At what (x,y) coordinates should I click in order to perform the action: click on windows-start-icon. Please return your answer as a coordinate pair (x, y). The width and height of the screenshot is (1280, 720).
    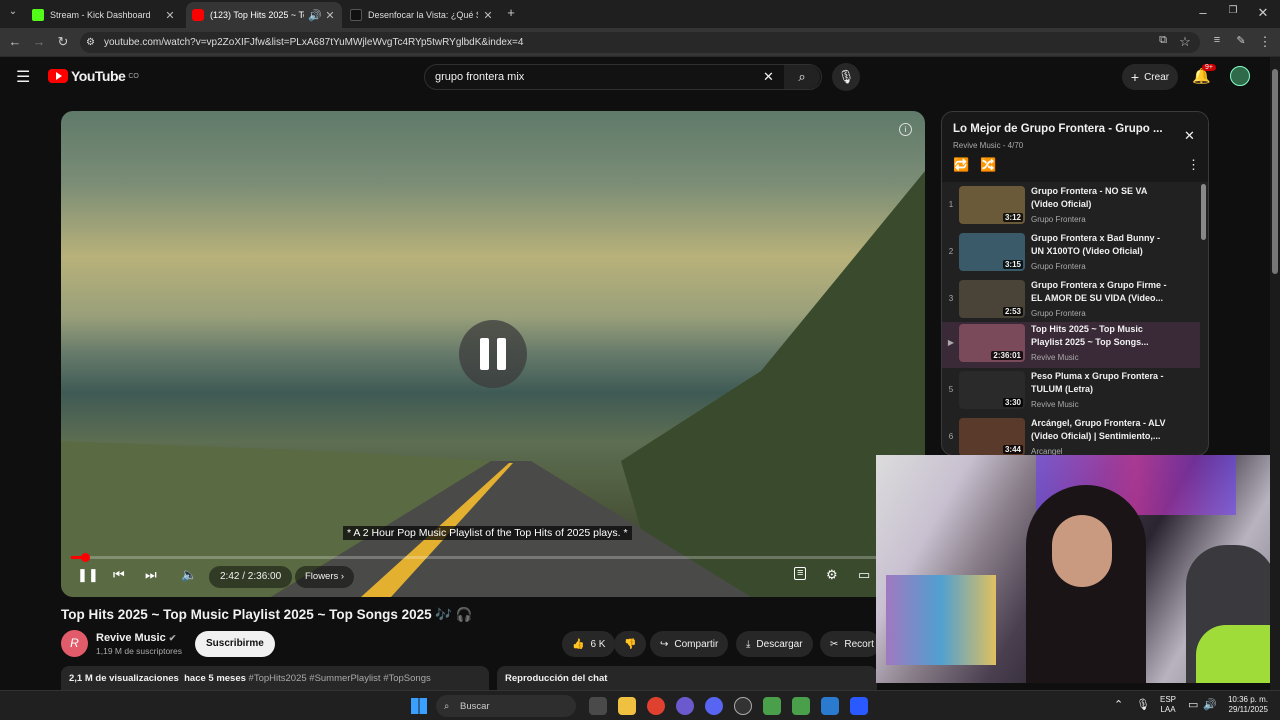
    Looking at the image, I should click on (419, 706).